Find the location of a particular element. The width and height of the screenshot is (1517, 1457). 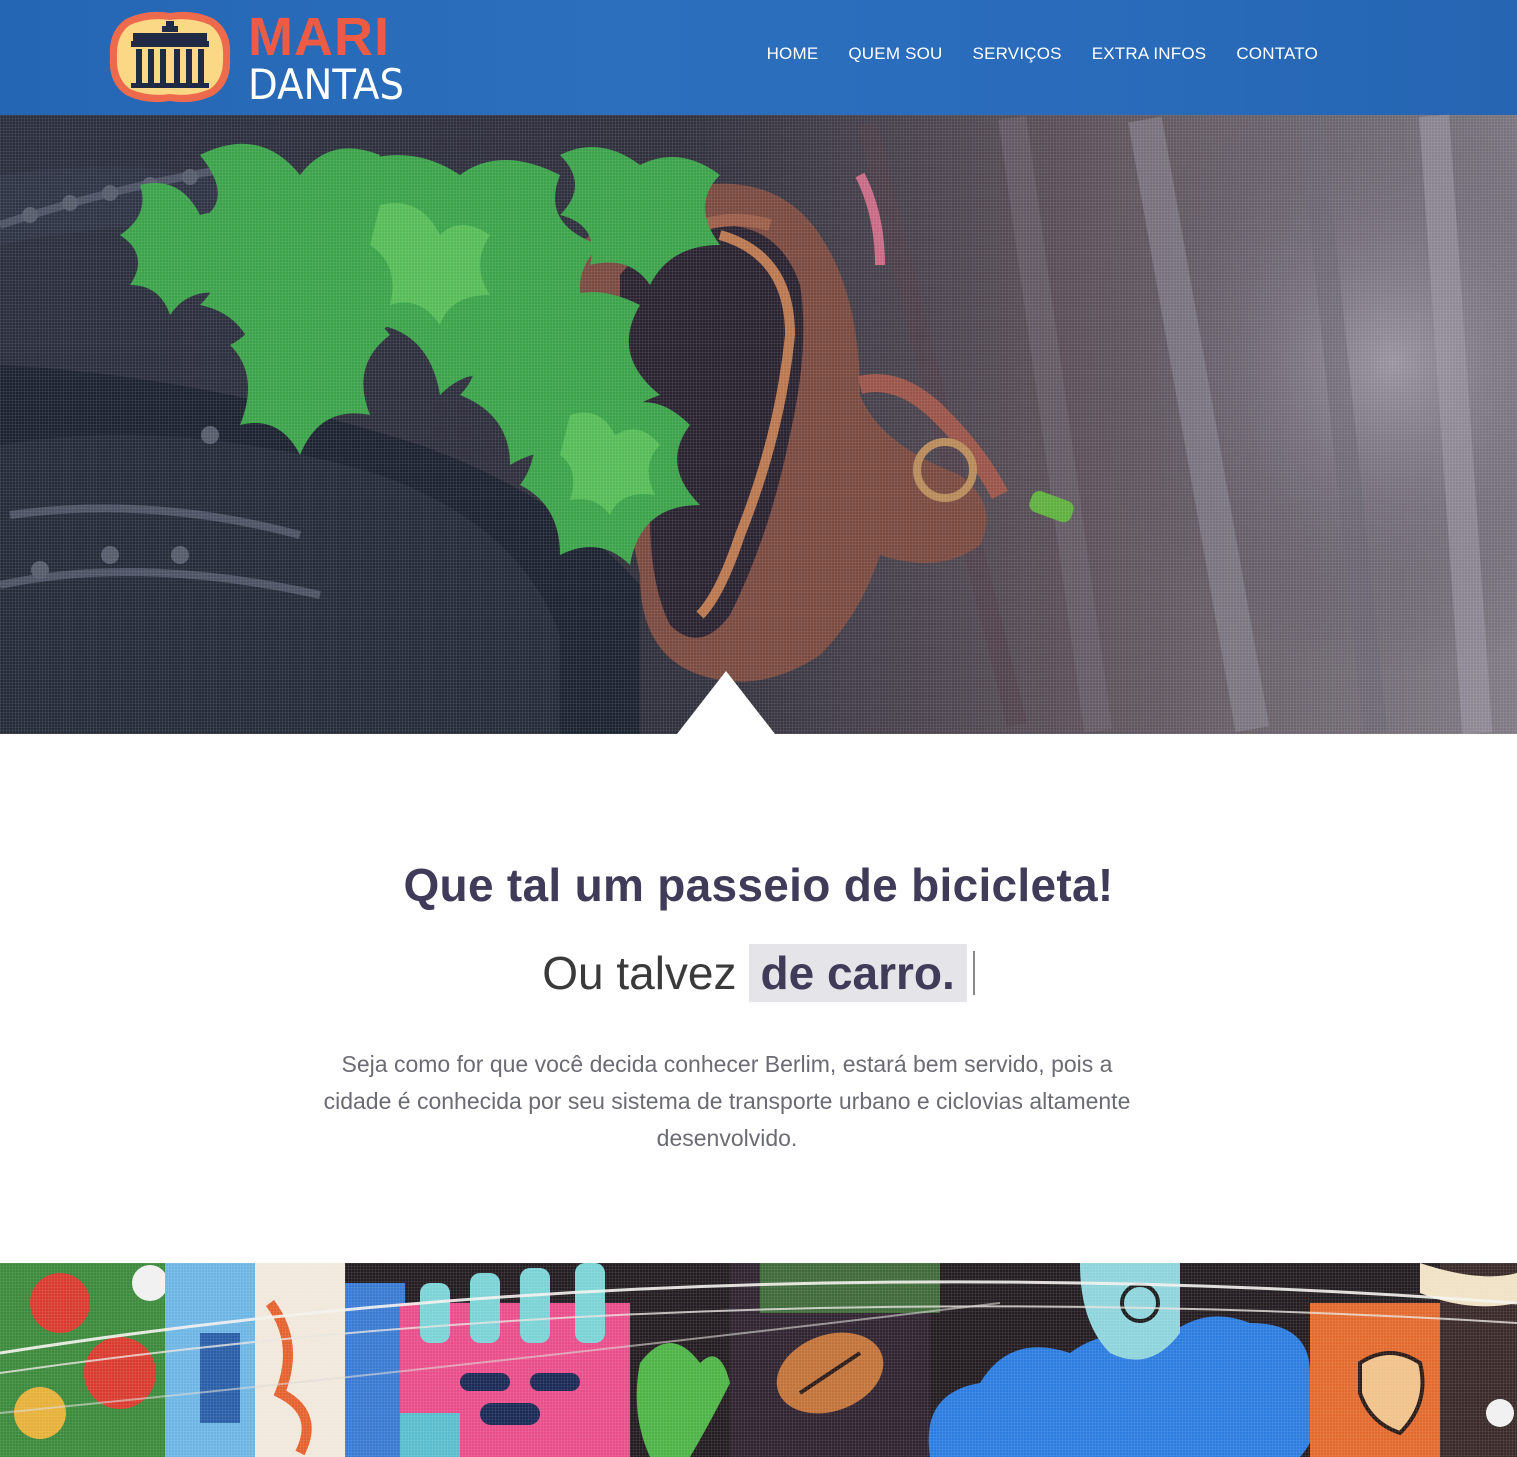

typed-text-highlight: de carro. is located at coordinates (857, 973).